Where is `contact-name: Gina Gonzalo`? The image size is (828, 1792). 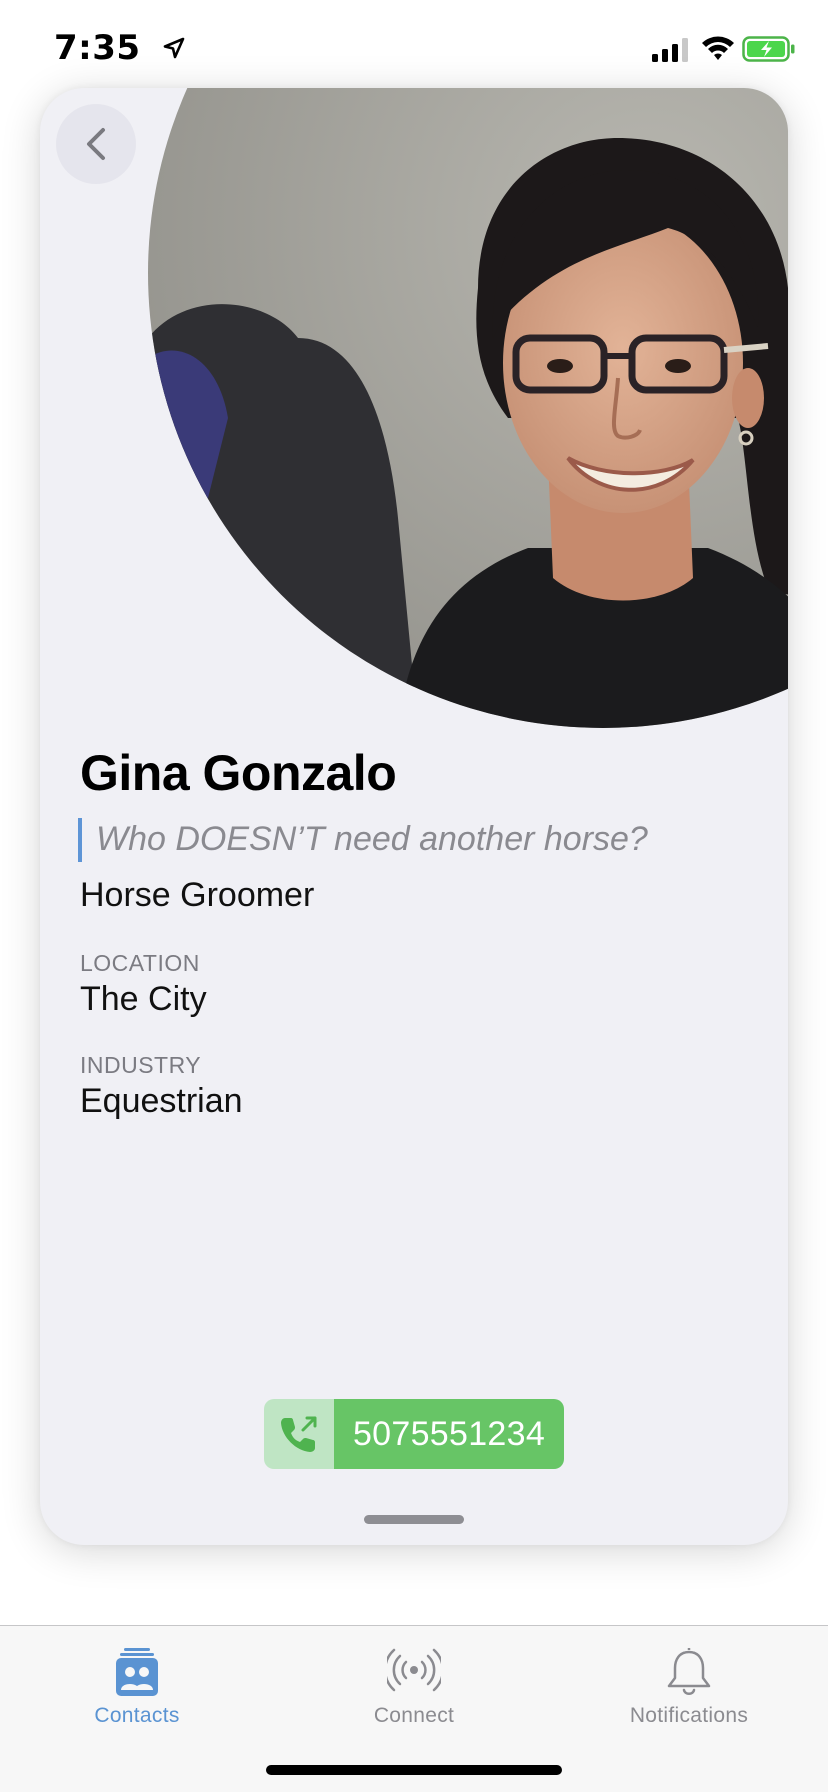
contact-name: Gina Gonzalo is located at coordinates (238, 773).